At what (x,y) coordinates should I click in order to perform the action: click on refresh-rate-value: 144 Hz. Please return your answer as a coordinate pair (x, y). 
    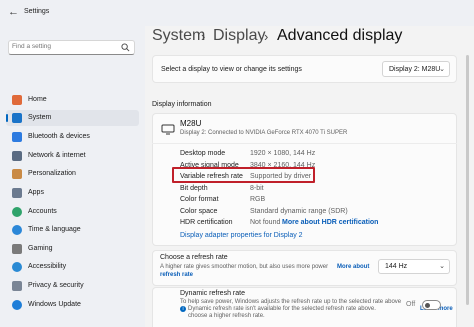
    Looking at the image, I should click on (396, 266).